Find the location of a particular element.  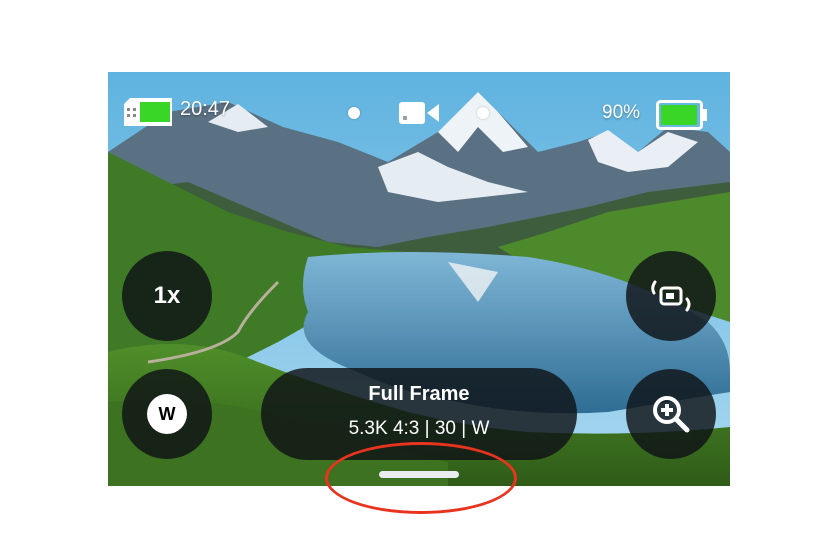

right-indicator-dot is located at coordinates (483, 113).